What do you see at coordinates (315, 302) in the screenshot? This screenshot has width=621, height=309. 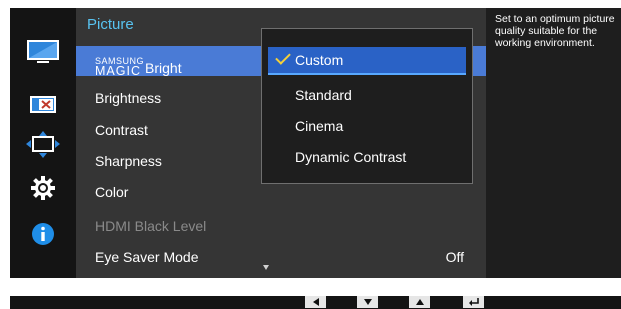 I see `left-arrow-icon` at bounding box center [315, 302].